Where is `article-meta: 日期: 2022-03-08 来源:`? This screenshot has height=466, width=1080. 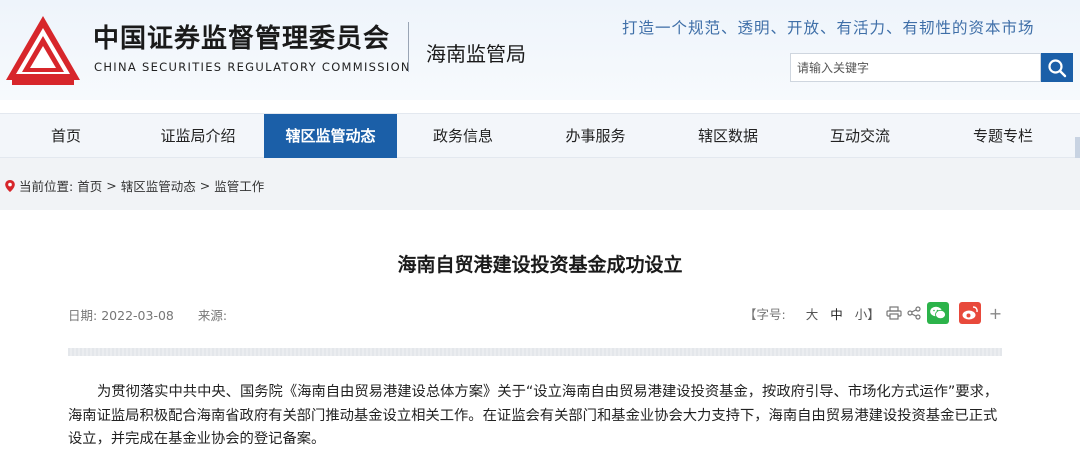 article-meta: 日期: 2022-03-08 来源: is located at coordinates (157, 314).